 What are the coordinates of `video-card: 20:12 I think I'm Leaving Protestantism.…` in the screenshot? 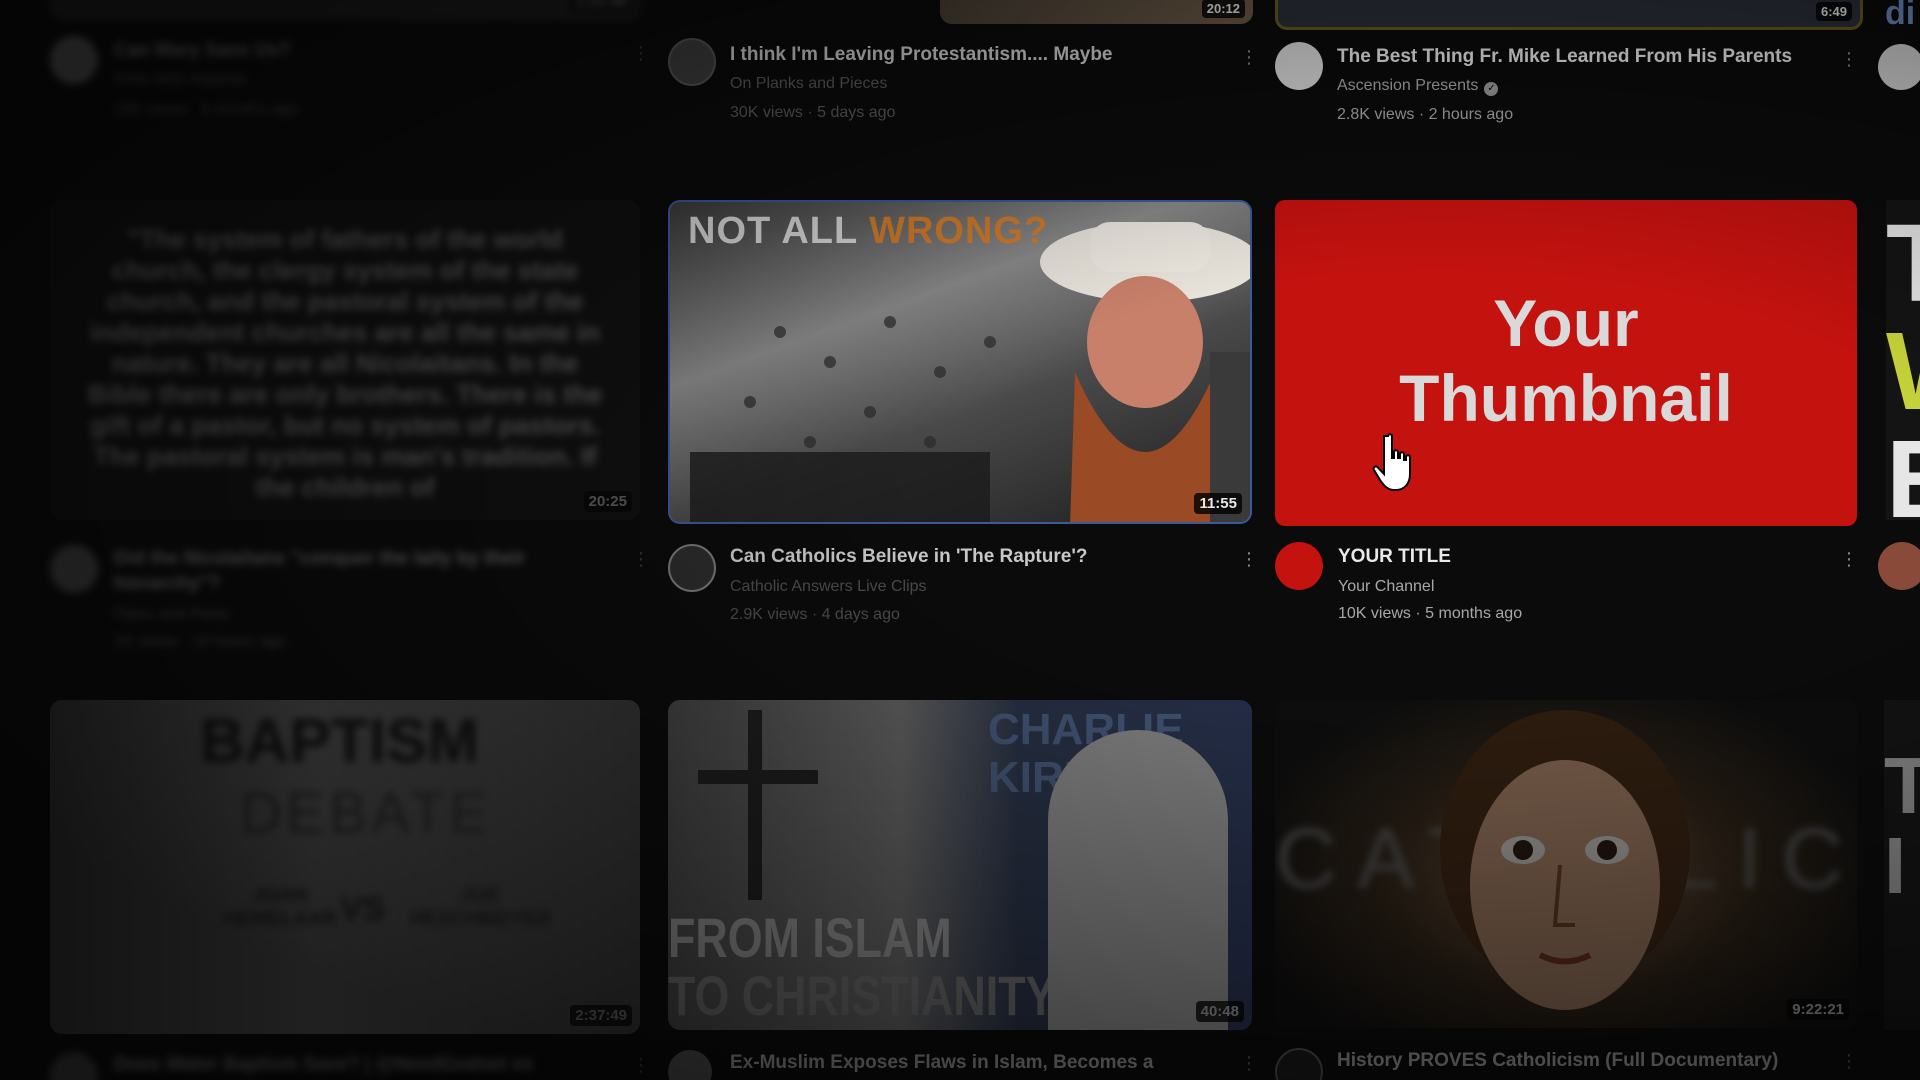 It's located at (960, 70).